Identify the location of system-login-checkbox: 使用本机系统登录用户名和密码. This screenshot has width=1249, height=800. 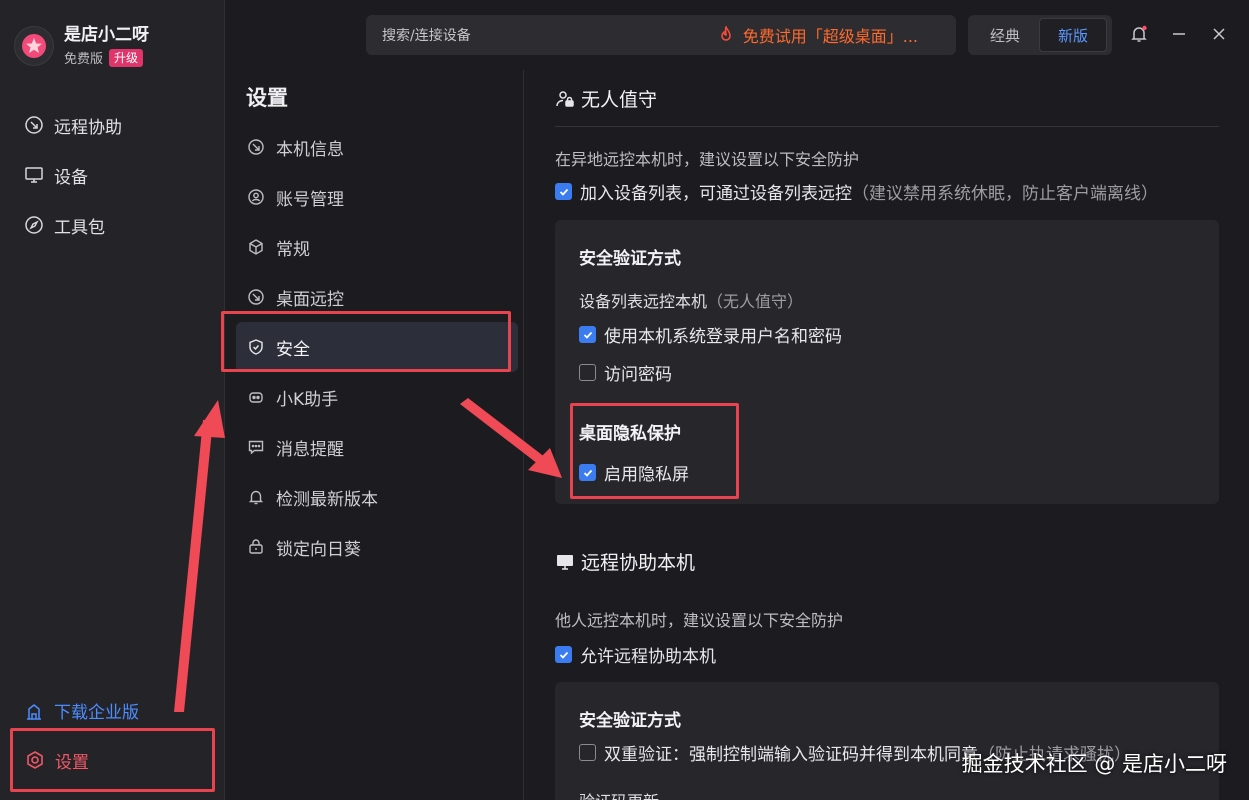
(710, 334).